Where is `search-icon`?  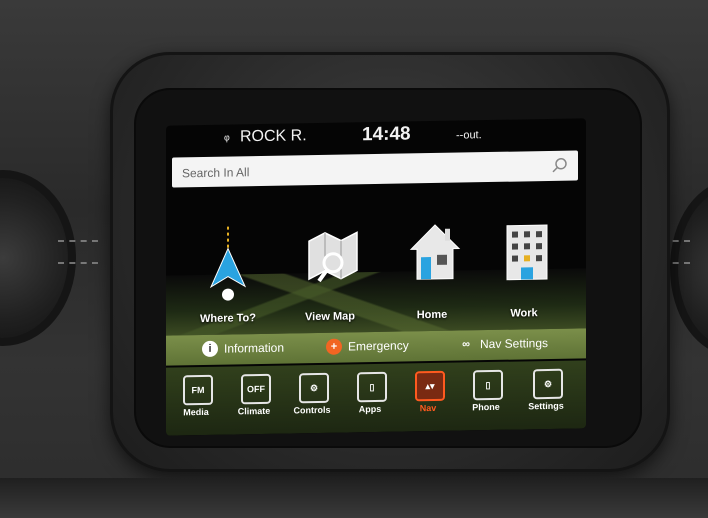
search-icon is located at coordinates (560, 166).